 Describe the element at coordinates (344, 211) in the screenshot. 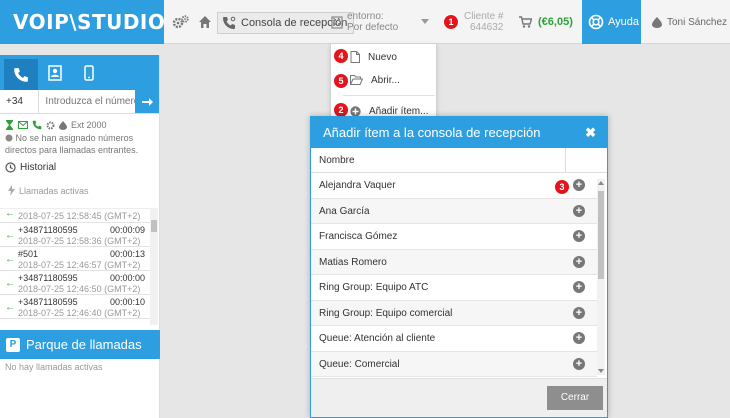

I see `item-name: Ana García` at that location.